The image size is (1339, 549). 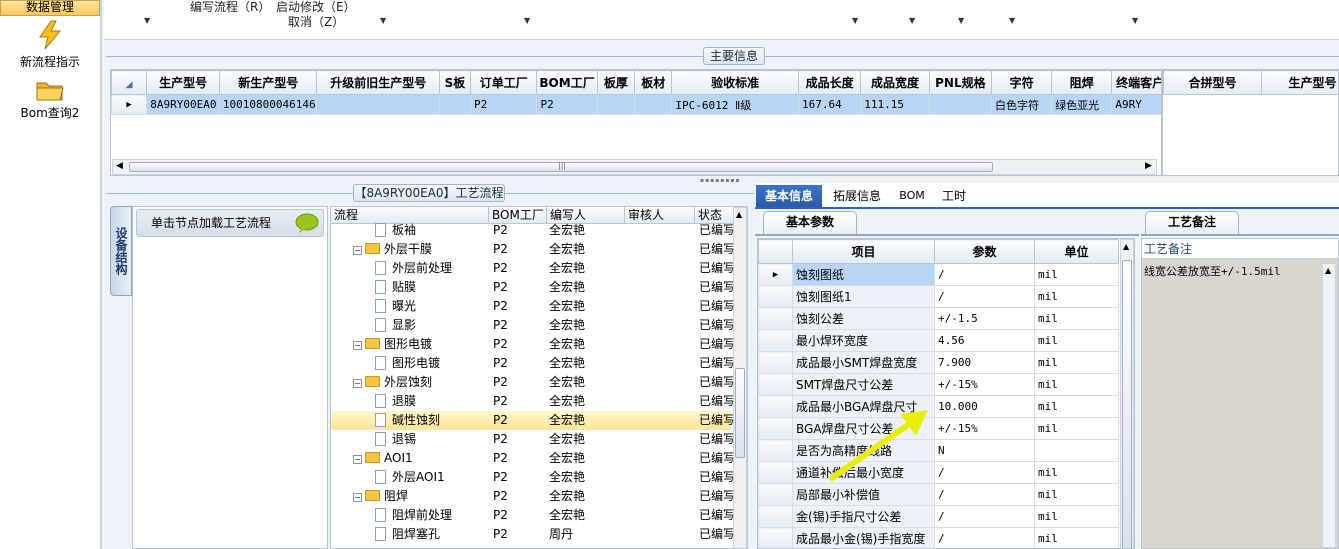 I want to click on param-value-cell: 7.900, so click(x=984, y=362).